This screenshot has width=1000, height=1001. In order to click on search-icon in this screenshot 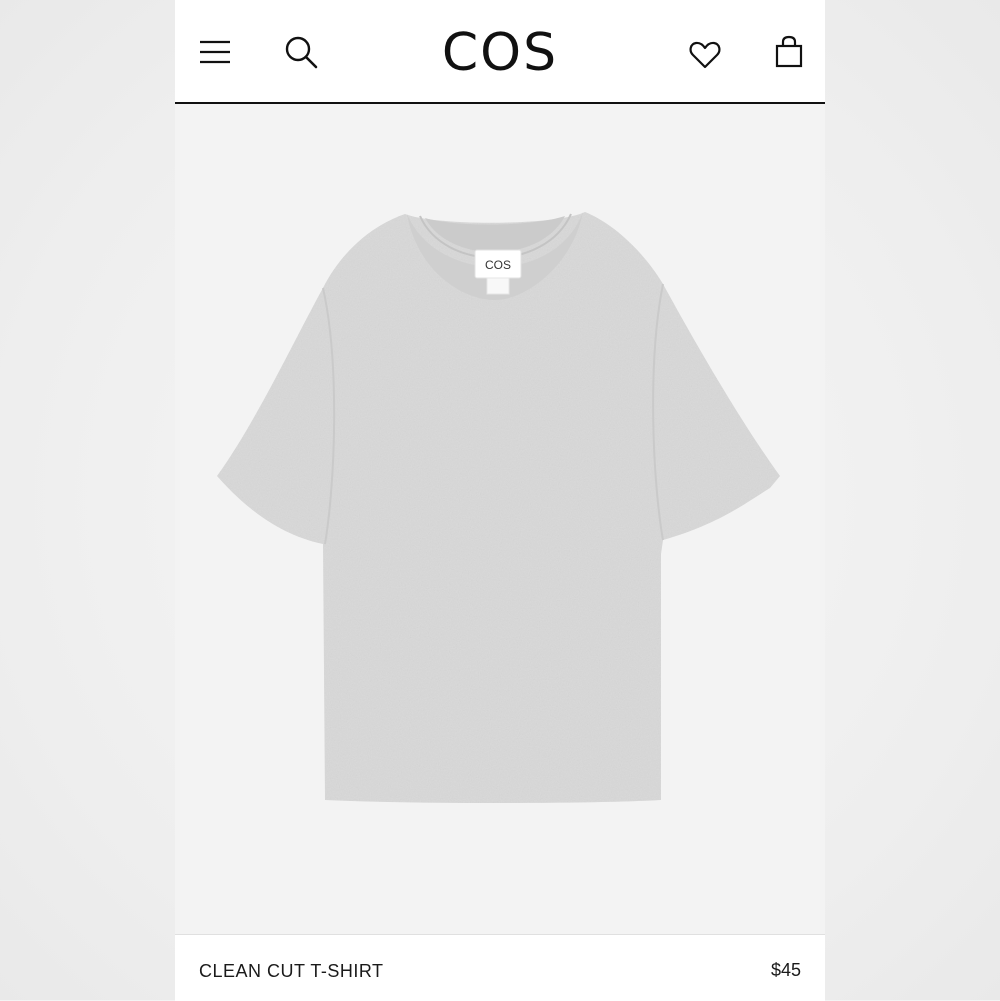, I will do `click(301, 52)`.